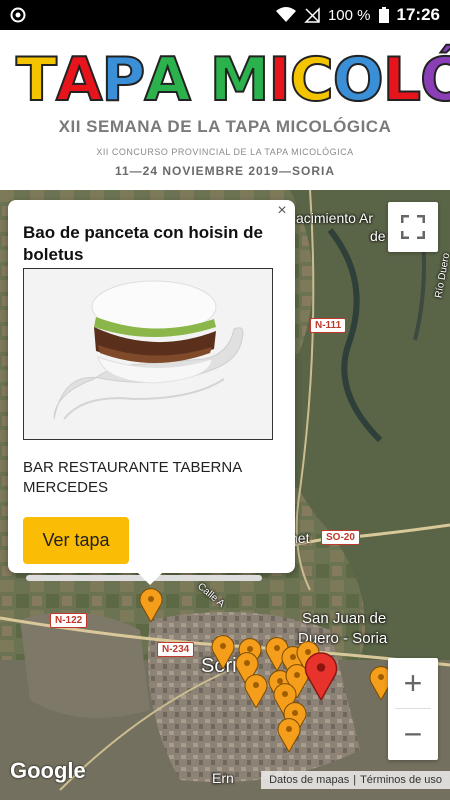 The image size is (450, 800). What do you see at coordinates (282, 211) in the screenshot?
I see `close-icon: ×` at bounding box center [282, 211].